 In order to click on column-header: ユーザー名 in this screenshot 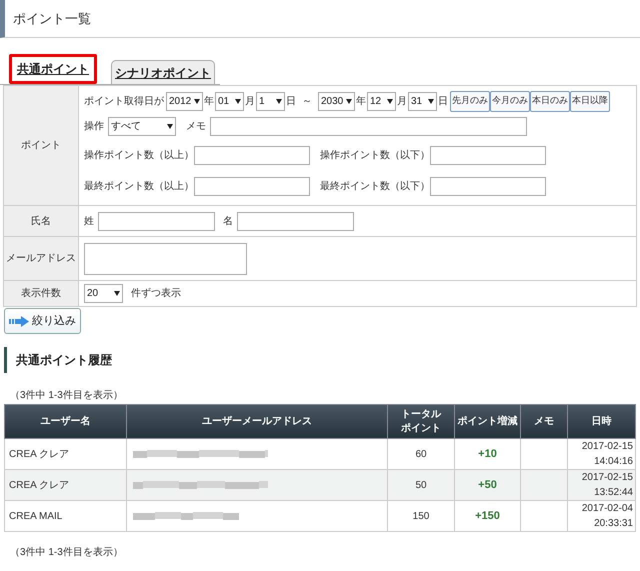, I will do `click(65, 421)`.